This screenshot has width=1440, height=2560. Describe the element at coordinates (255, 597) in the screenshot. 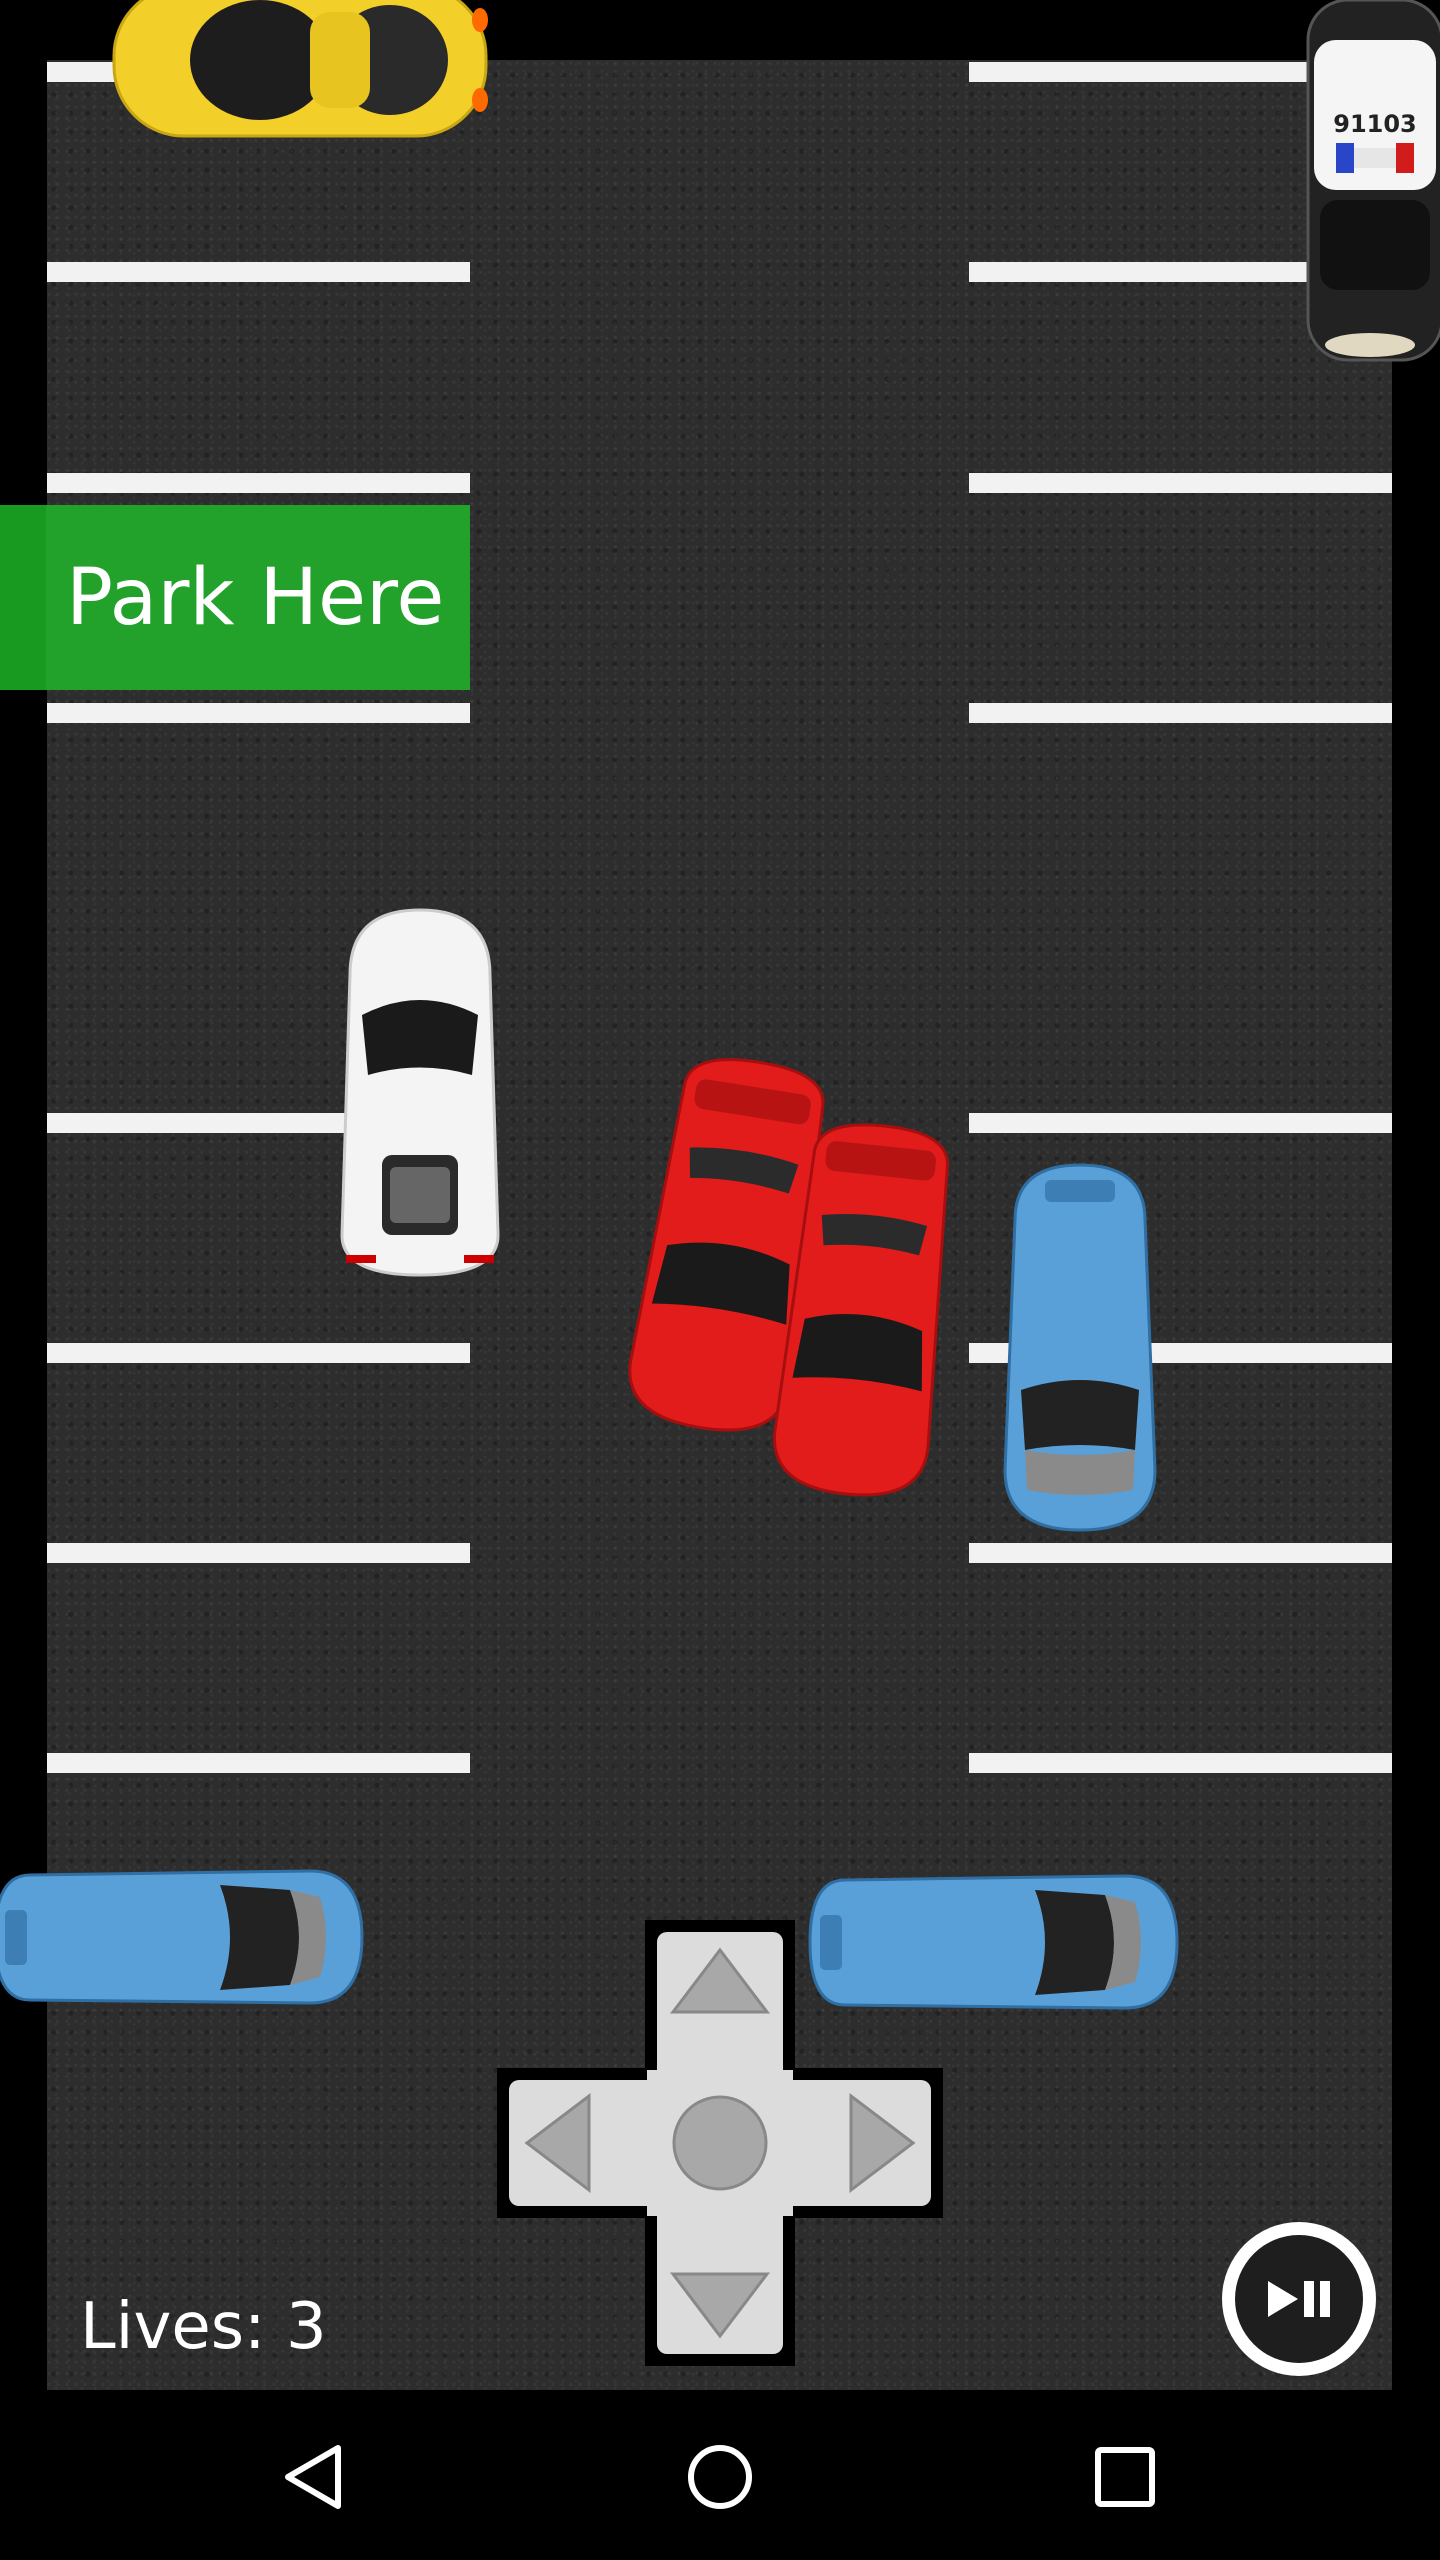

I see `park-here-label: Park Here` at that location.